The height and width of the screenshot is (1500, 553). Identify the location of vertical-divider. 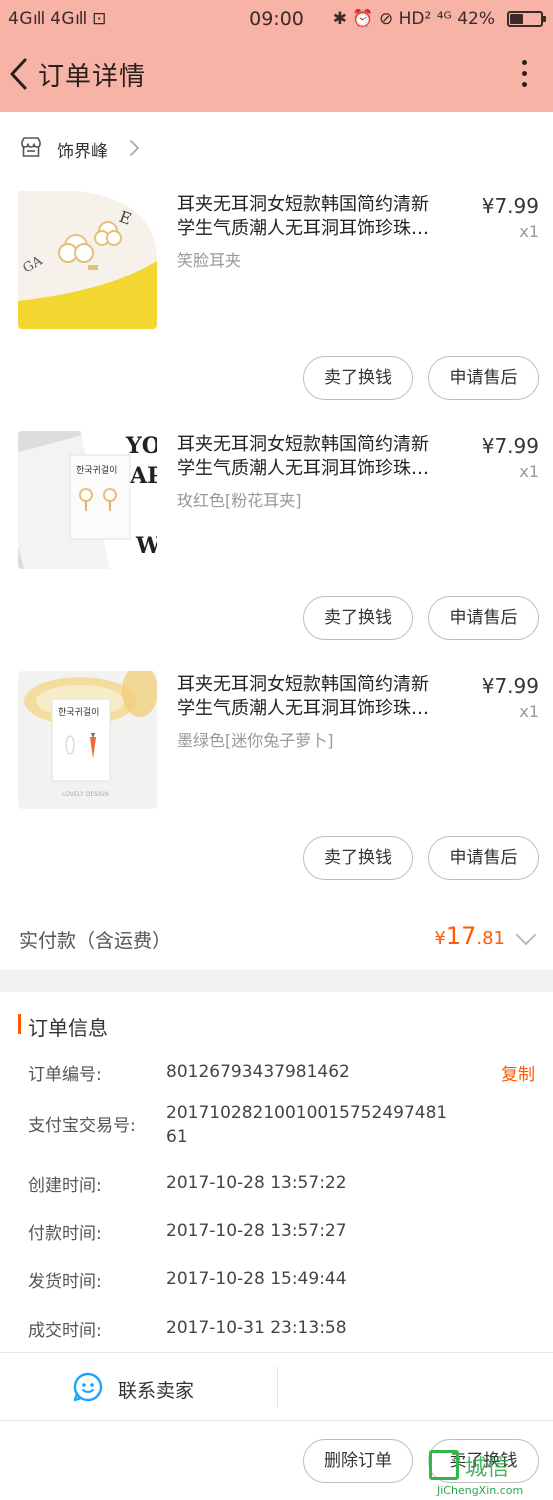
(277, 1387).